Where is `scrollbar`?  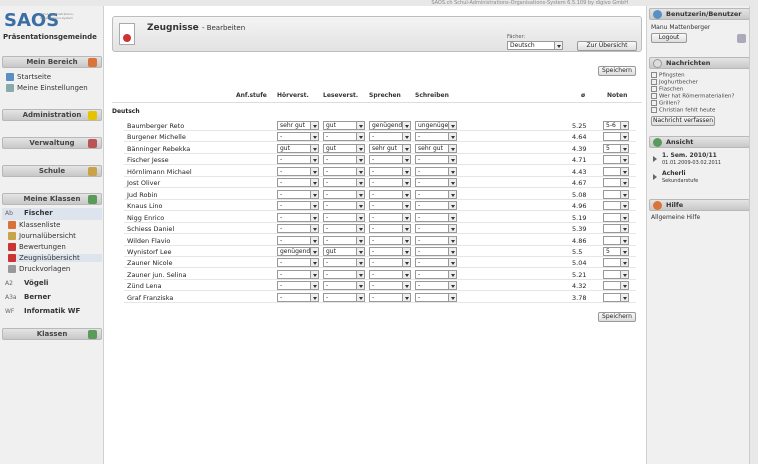 scrollbar is located at coordinates (753, 235).